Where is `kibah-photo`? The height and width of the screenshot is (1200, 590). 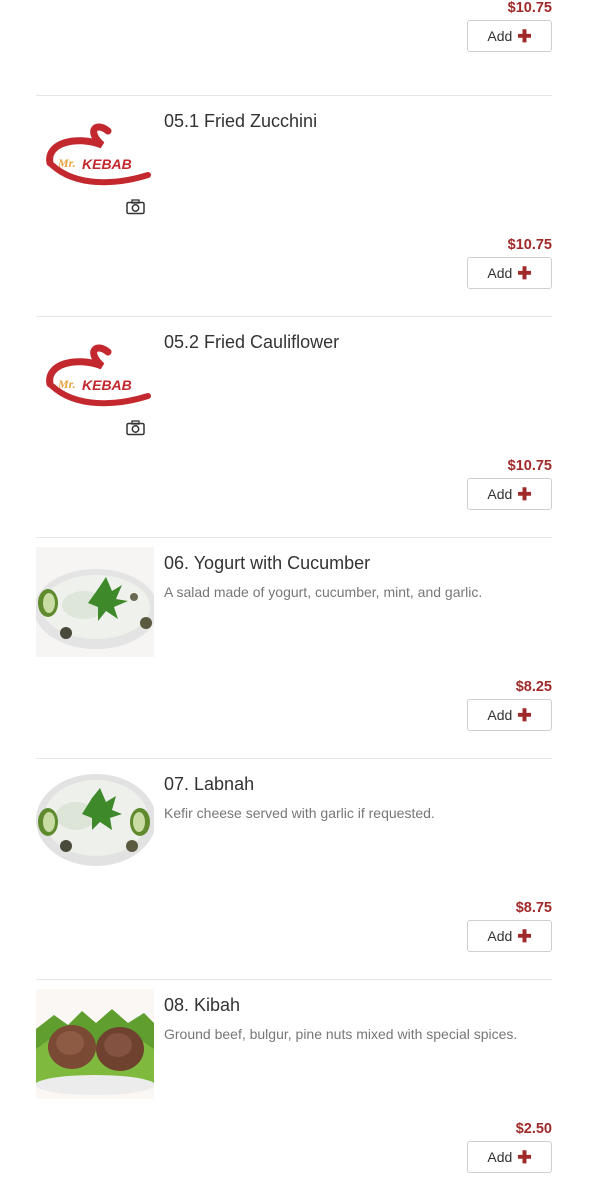 kibah-photo is located at coordinates (95, 1044).